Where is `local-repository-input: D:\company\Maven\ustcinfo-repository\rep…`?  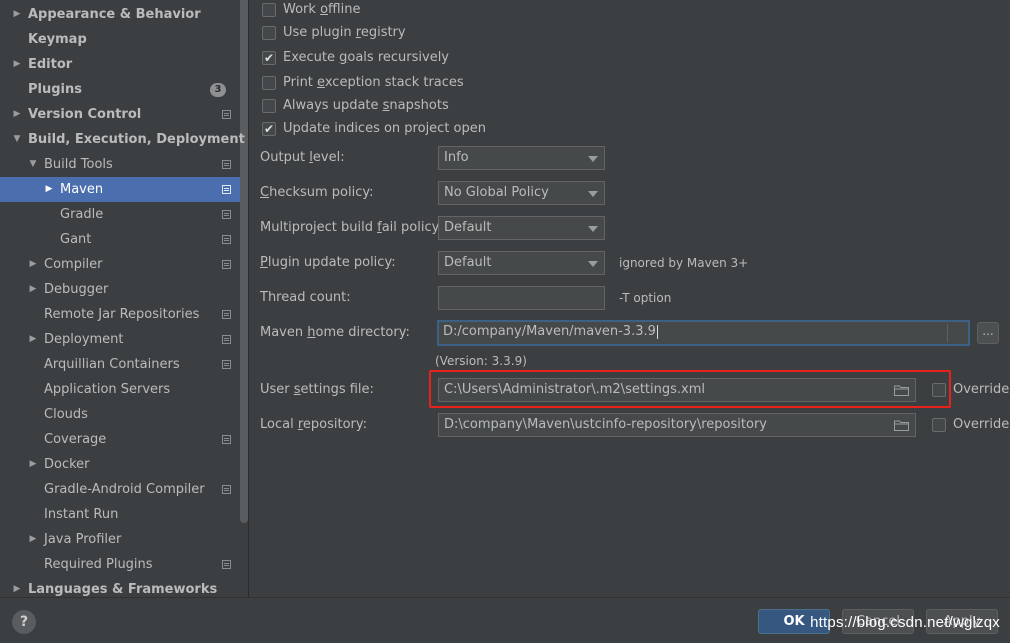
local-repository-input: D:\company\Maven\ustcinfo-repository\rep… is located at coordinates (677, 425).